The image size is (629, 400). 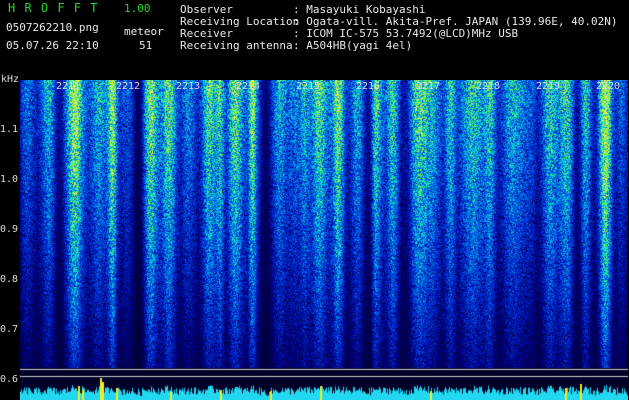 What do you see at coordinates (52, 45) in the screenshot?
I see `datetime: 05.07.26 22:10` at bounding box center [52, 45].